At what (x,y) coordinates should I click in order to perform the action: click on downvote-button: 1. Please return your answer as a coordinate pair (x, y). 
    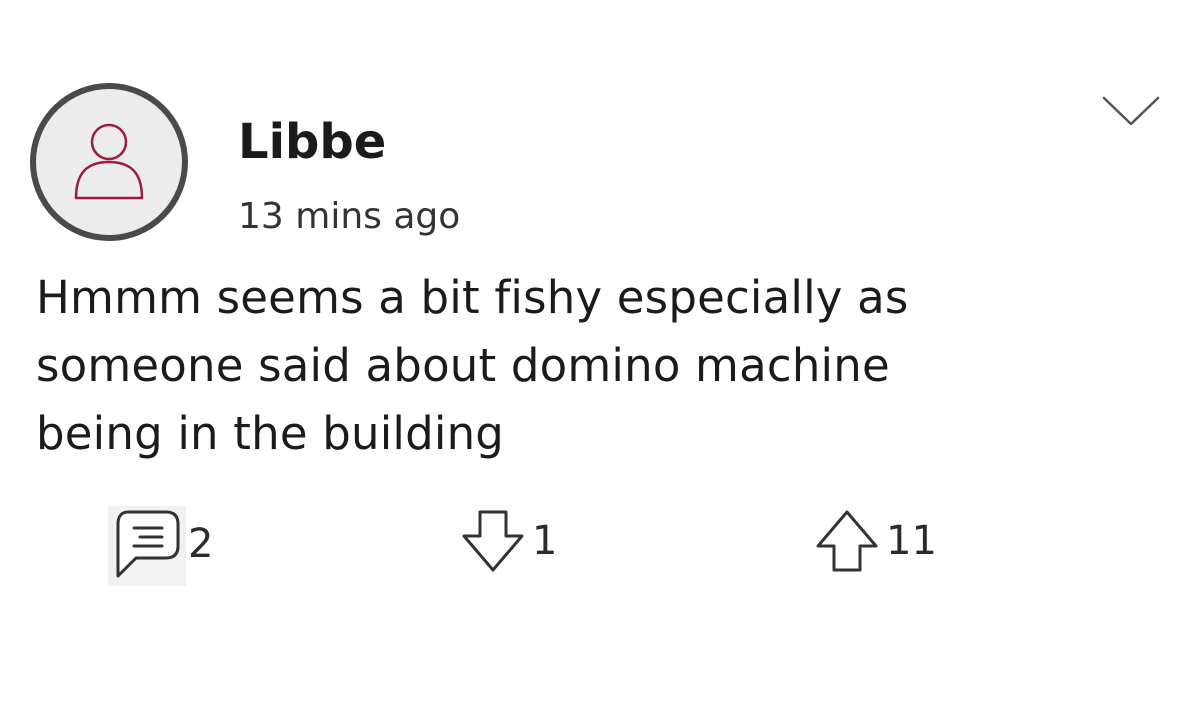
    Looking at the image, I should click on (507, 541).